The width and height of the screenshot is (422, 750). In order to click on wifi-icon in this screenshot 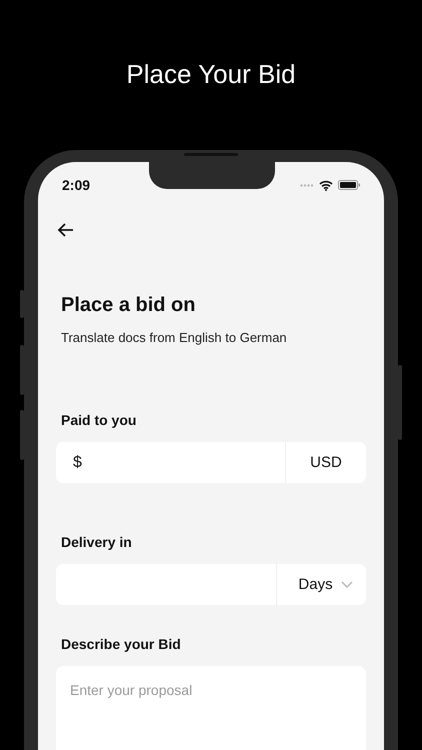, I will do `click(326, 185)`.